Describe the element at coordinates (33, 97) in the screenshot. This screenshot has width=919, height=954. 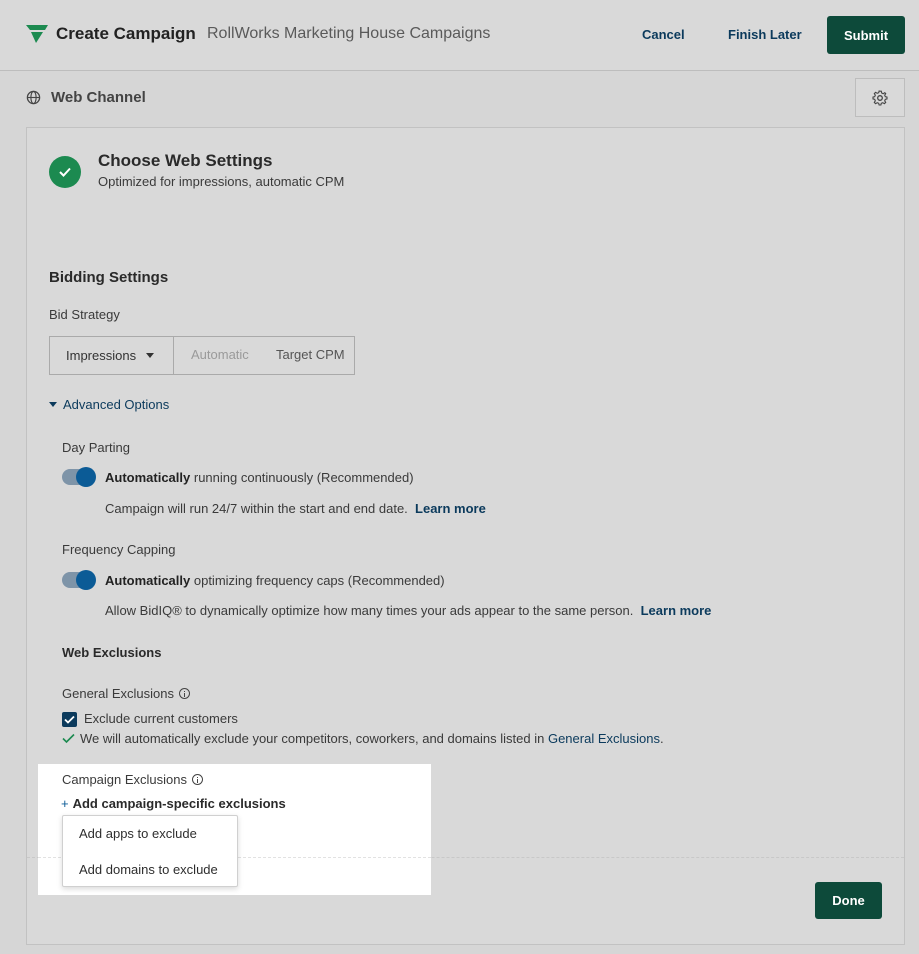
I see `globe-icon` at that location.